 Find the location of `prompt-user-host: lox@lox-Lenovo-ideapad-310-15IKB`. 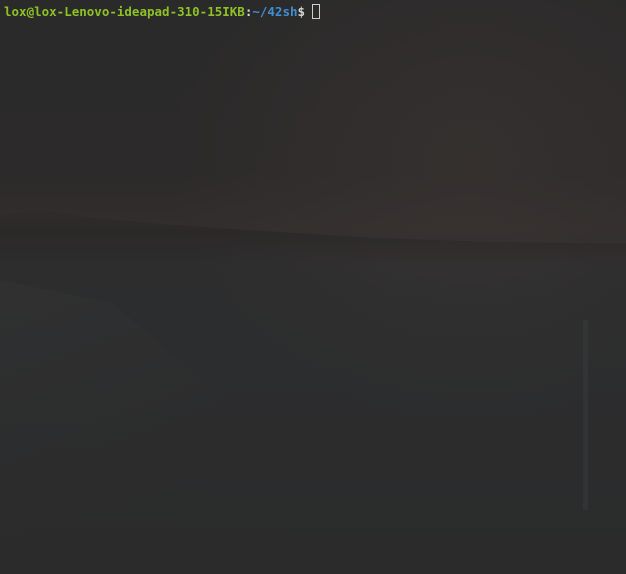

prompt-user-host: lox@lox-Lenovo-ideapad-310-15IKB is located at coordinates (124, 11).